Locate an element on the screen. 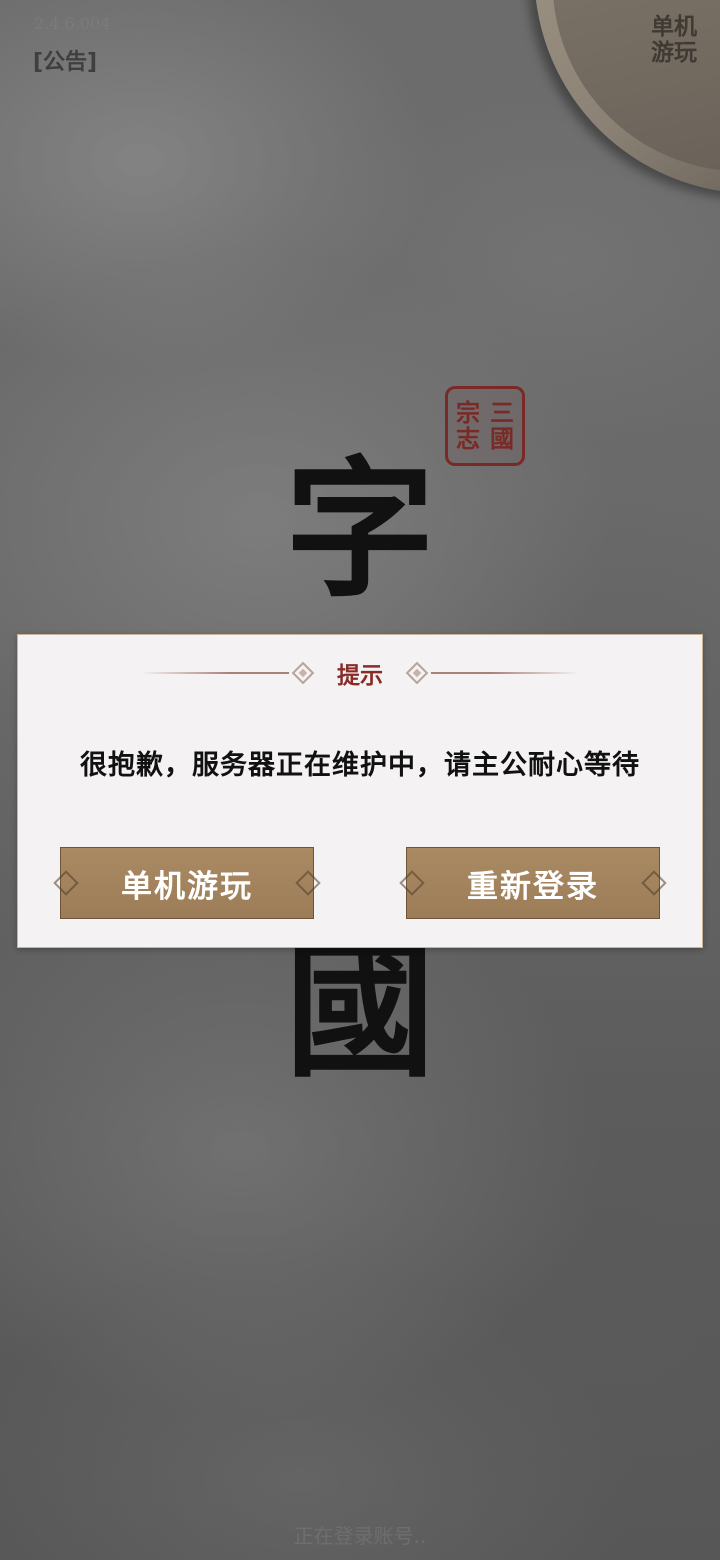 Image resolution: width=720 pixels, height=1560 pixels. seal-char: 三 is located at coordinates (502, 413).